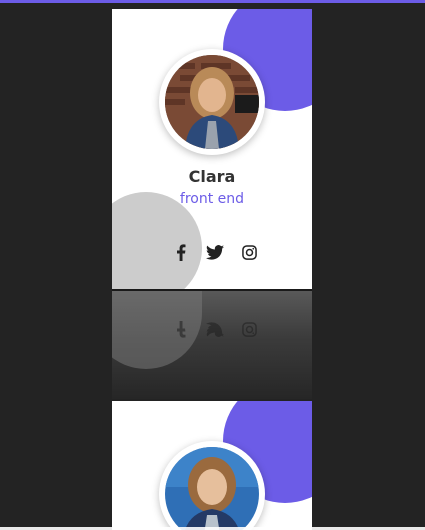 The height and width of the screenshot is (530, 425). I want to click on profile-name: Clara, so click(212, 176).